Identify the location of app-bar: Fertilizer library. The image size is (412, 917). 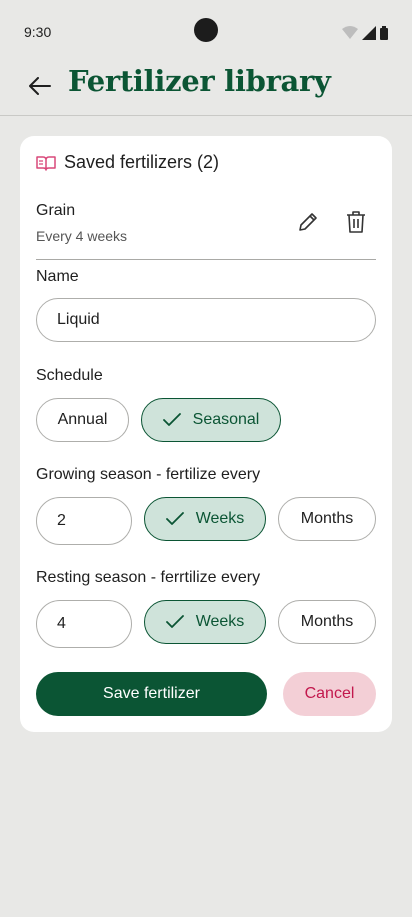
(206, 88).